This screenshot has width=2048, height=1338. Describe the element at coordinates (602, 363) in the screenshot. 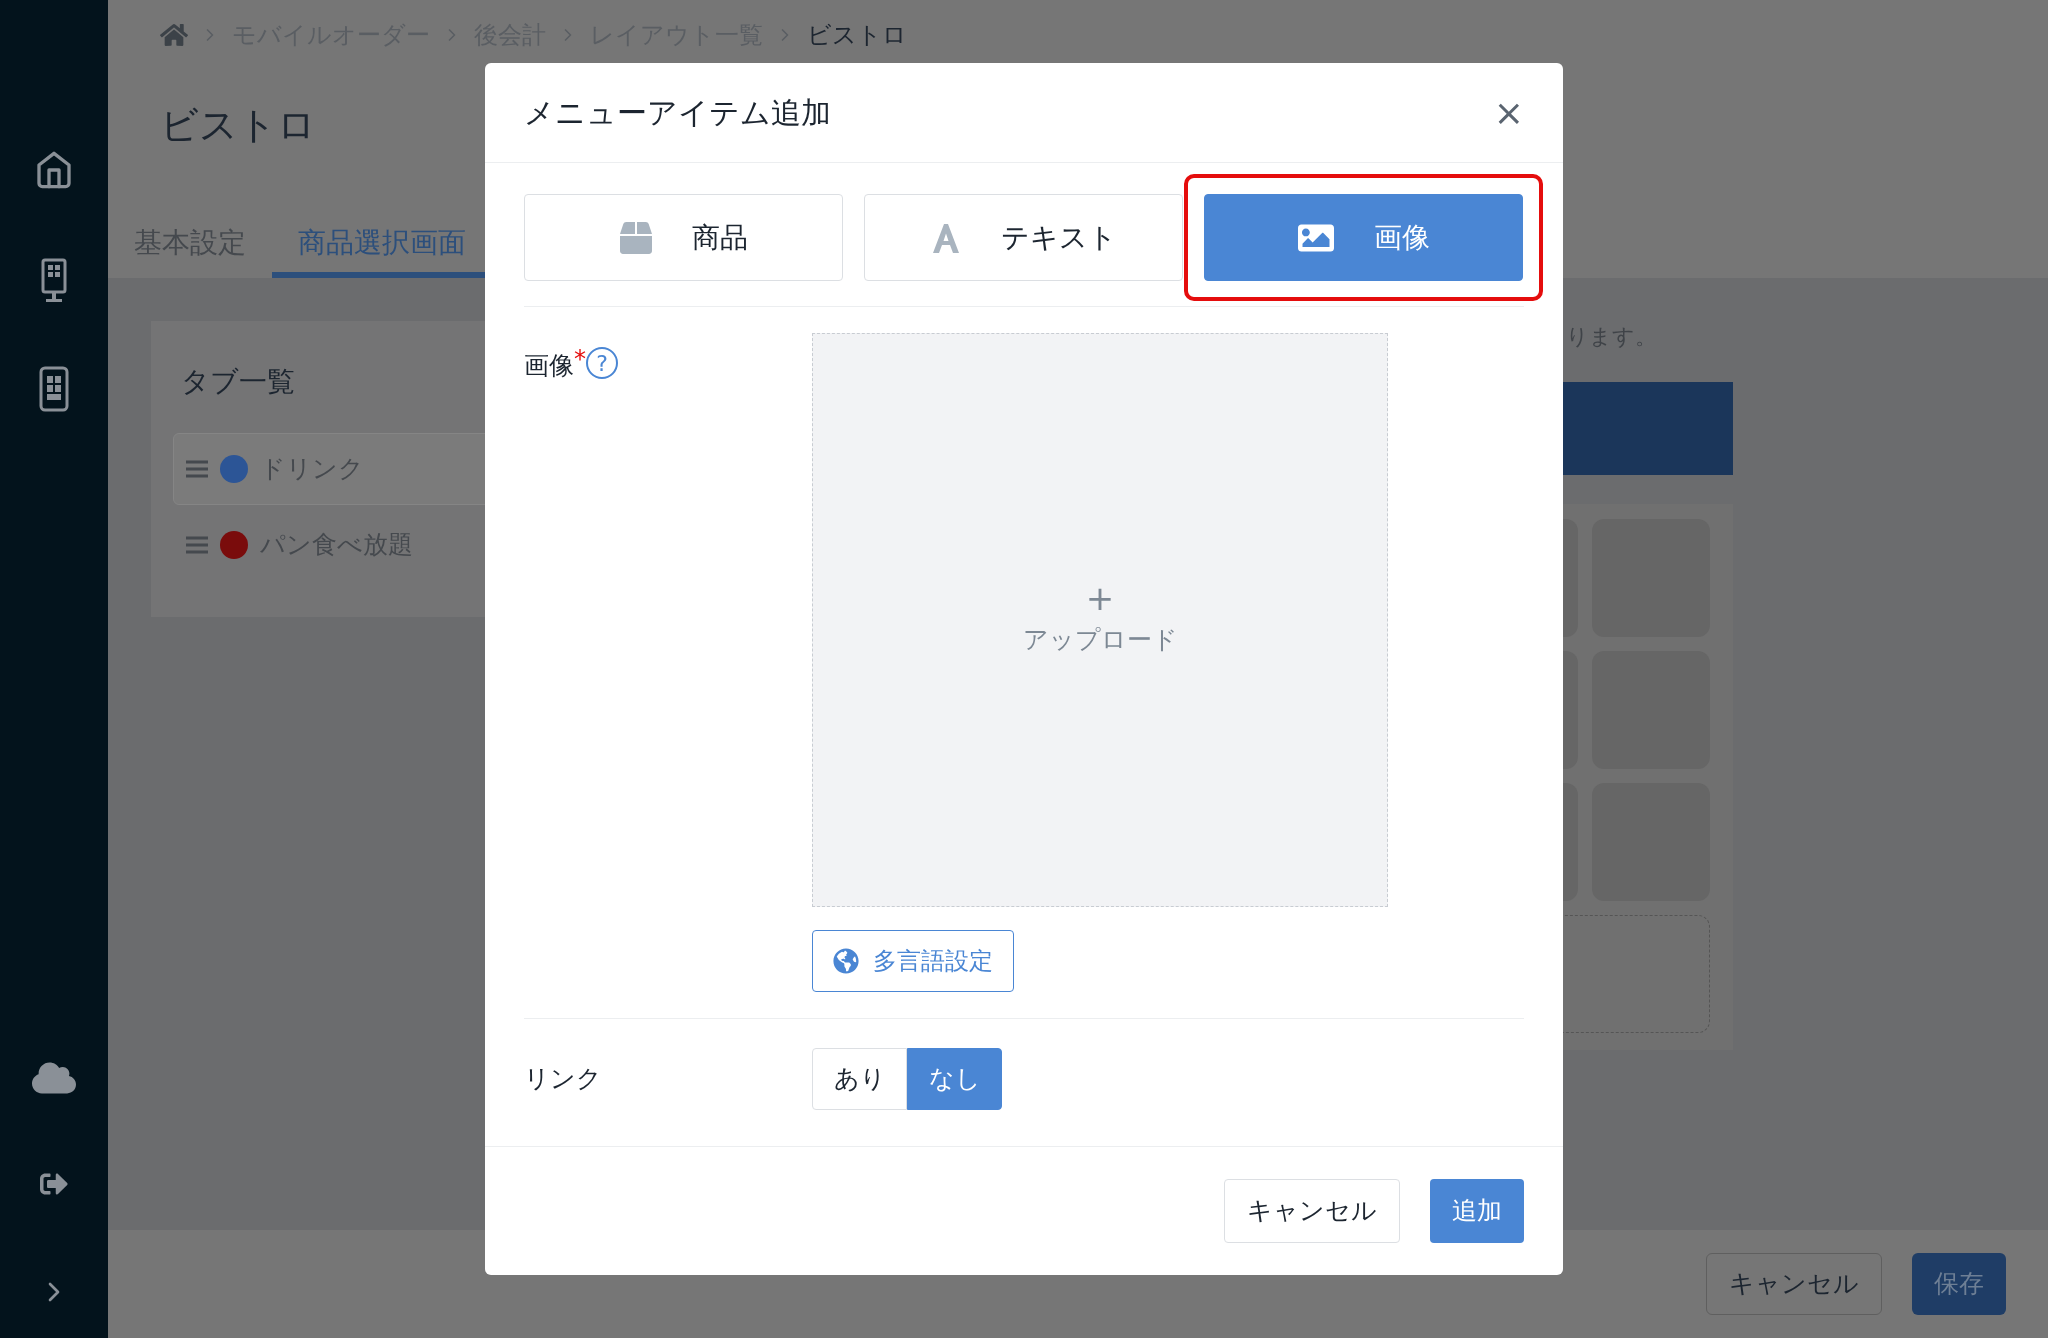

I see `help-icon: ?` at that location.